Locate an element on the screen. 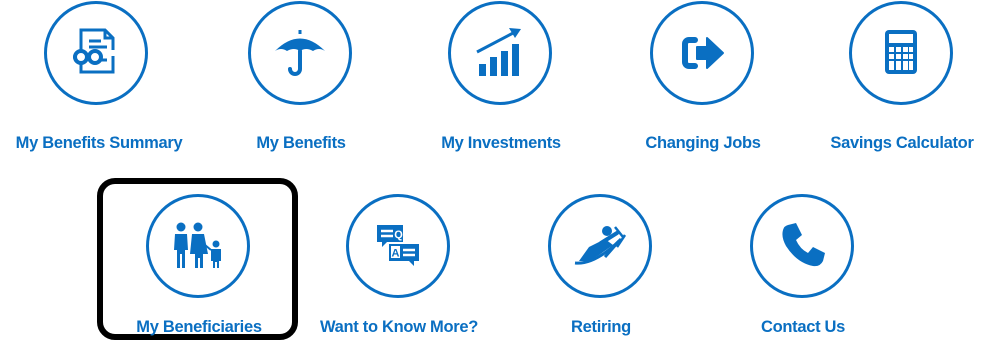  tile-label: Savings Calculator is located at coordinates (902, 143).